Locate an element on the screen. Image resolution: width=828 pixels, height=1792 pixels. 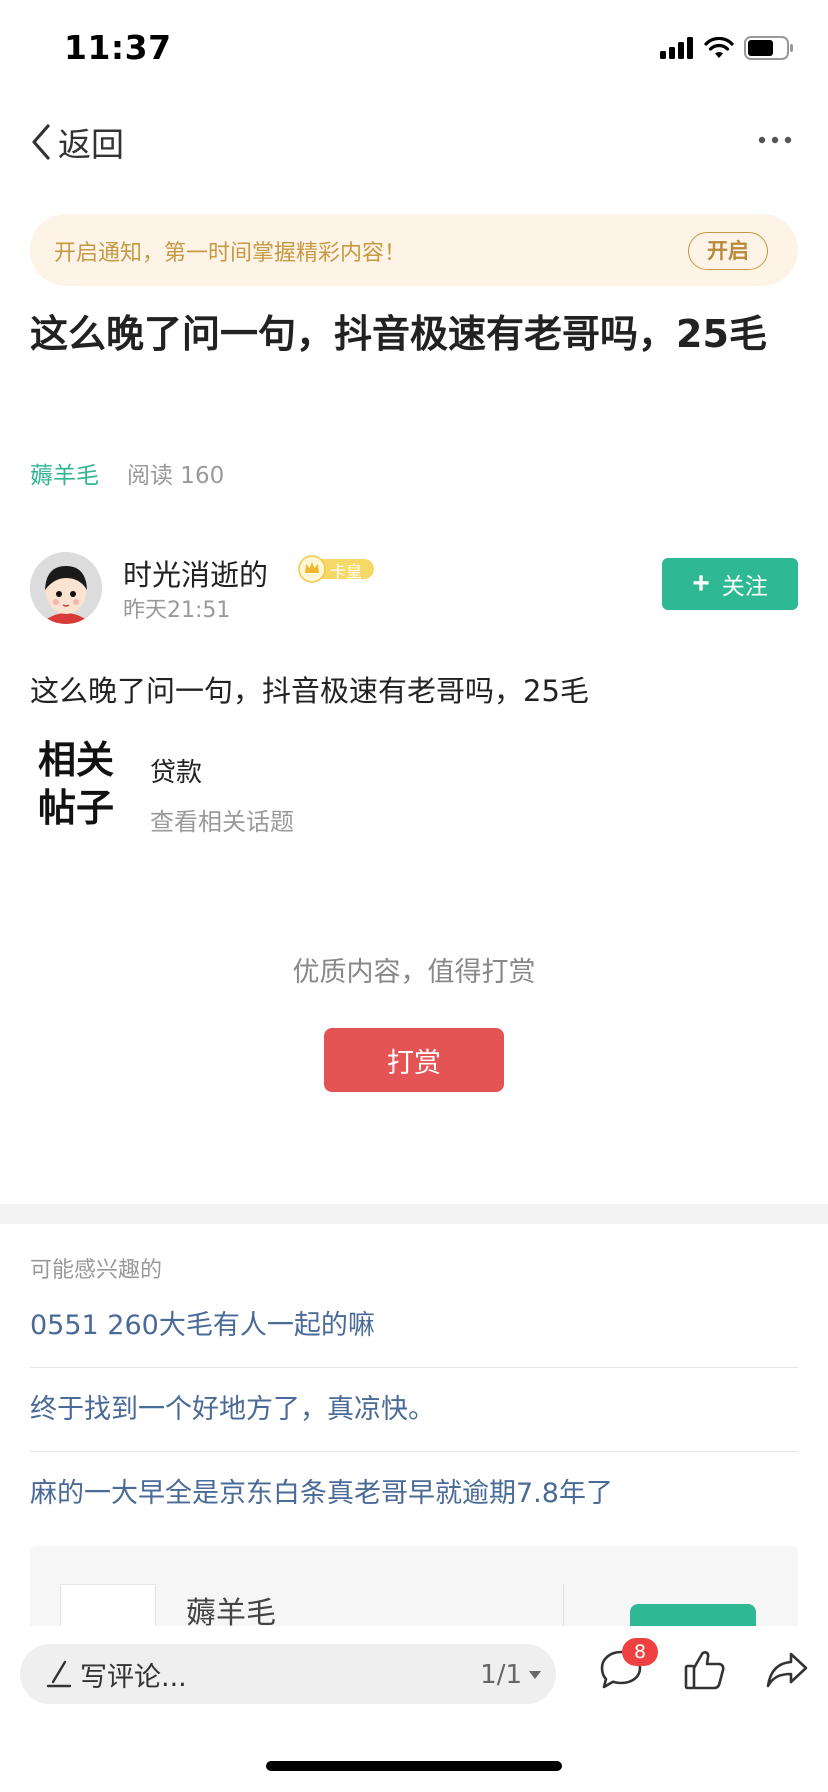
status-icons is located at coordinates (727, 48).